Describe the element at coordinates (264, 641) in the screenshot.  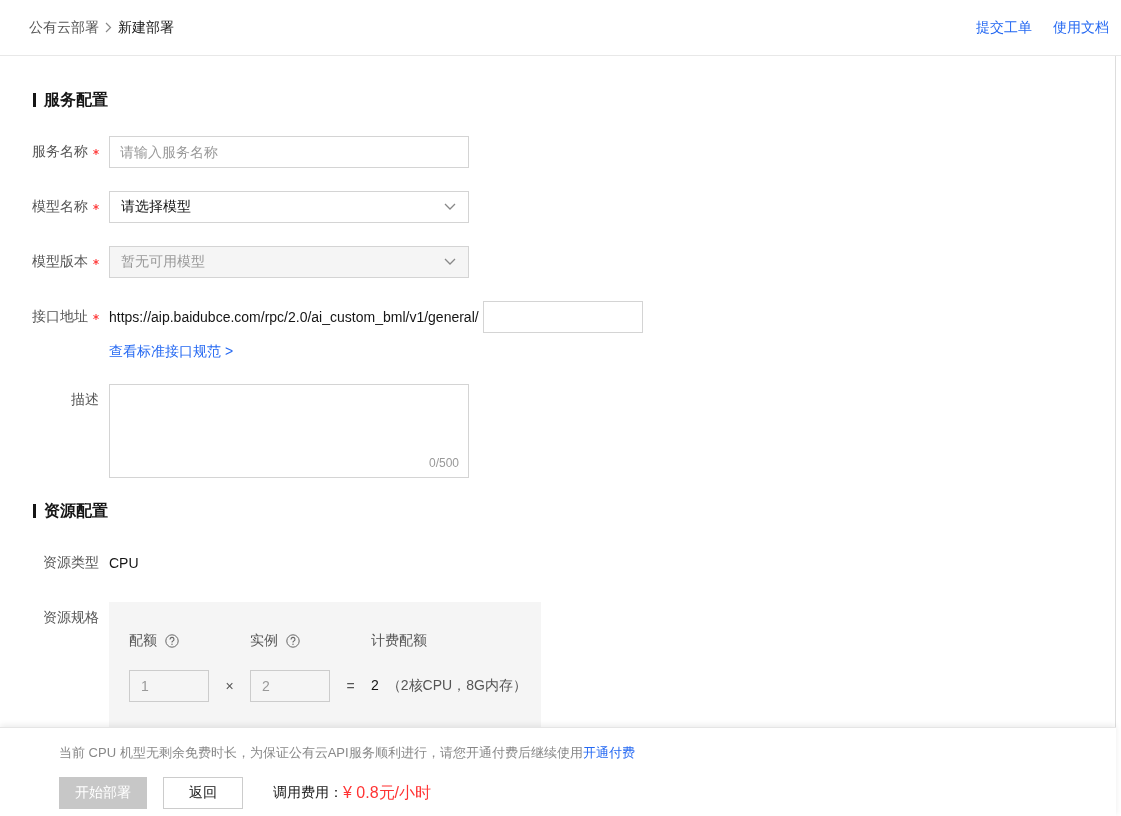
I see `column-label: 实例` at that location.